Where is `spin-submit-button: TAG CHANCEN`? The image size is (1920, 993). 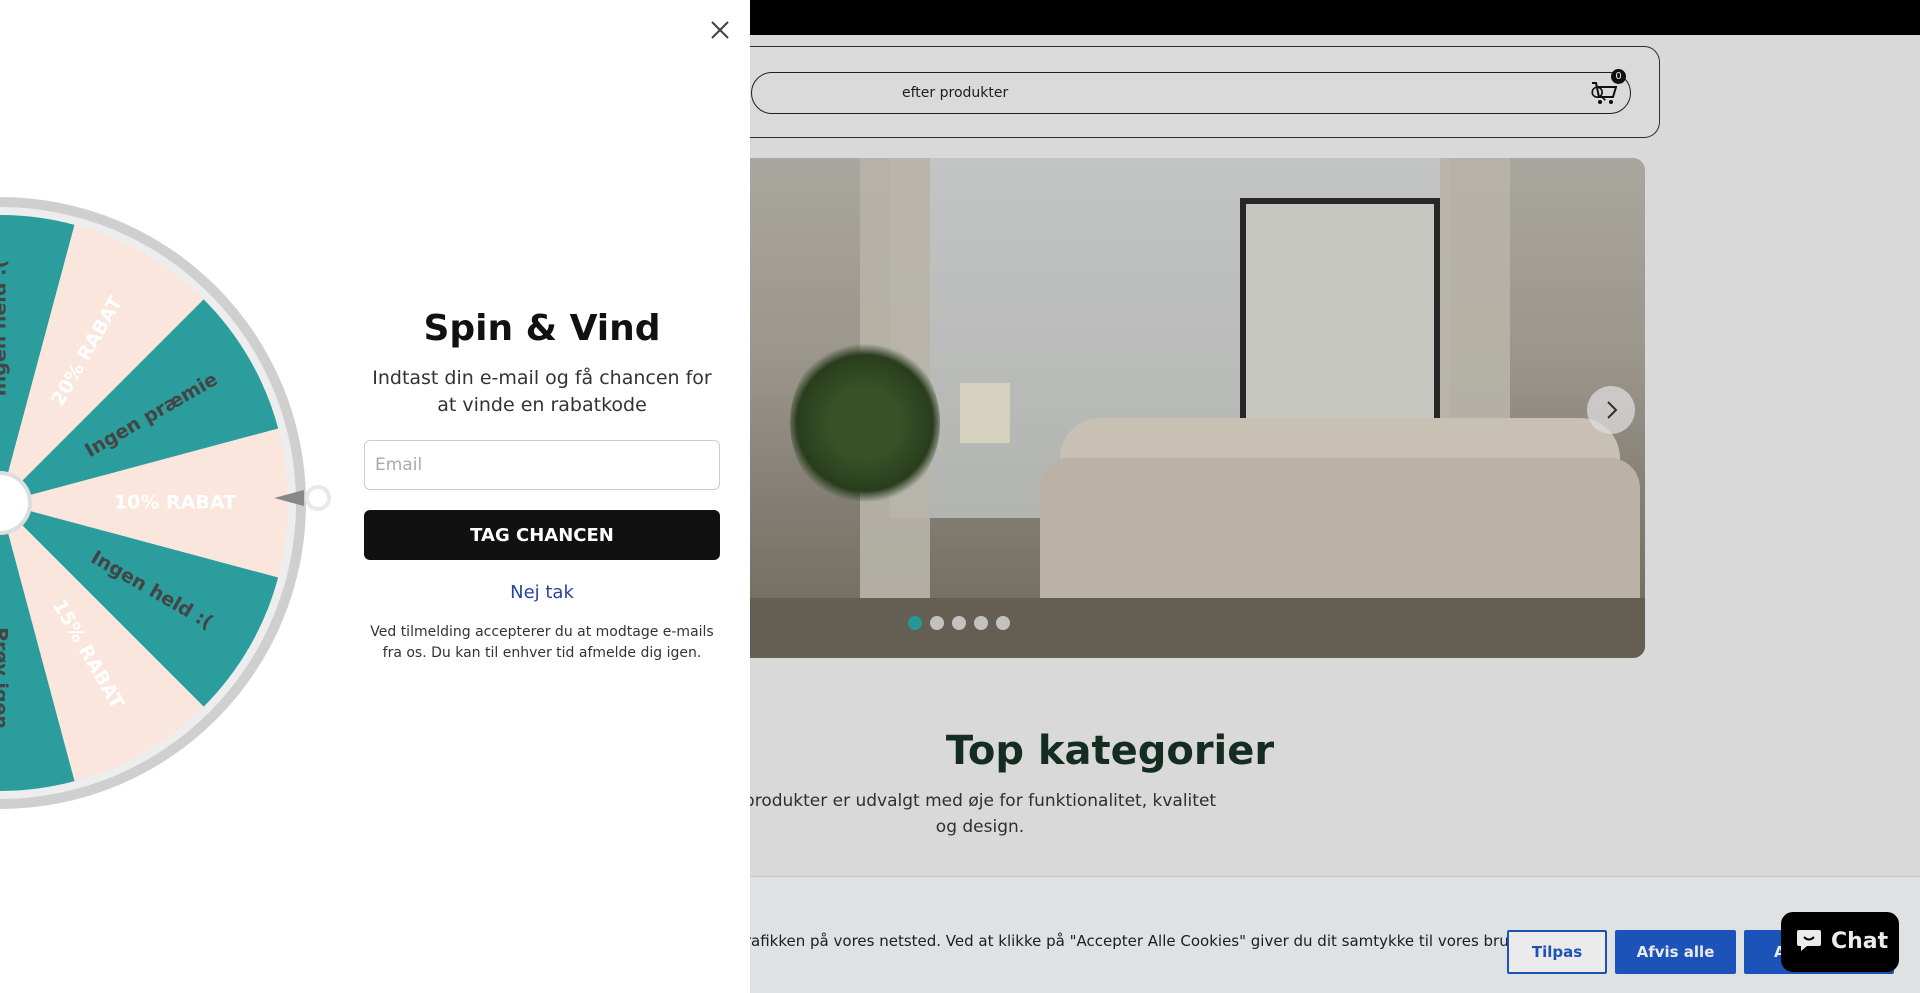
spin-submit-button: TAG CHANCEN is located at coordinates (542, 535).